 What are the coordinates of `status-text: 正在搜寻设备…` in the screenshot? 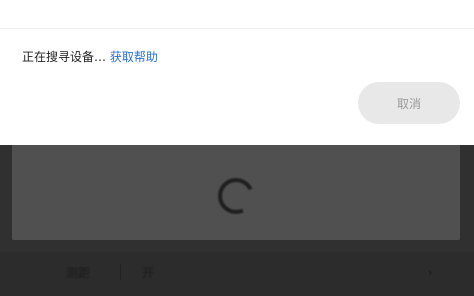 It's located at (64, 57).